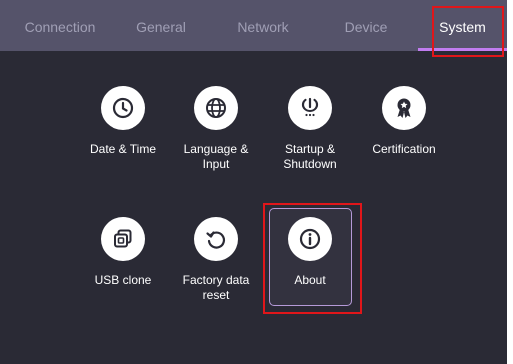 This screenshot has width=513, height=364. Describe the element at coordinates (216, 239) in the screenshot. I see `reset-icon` at that location.